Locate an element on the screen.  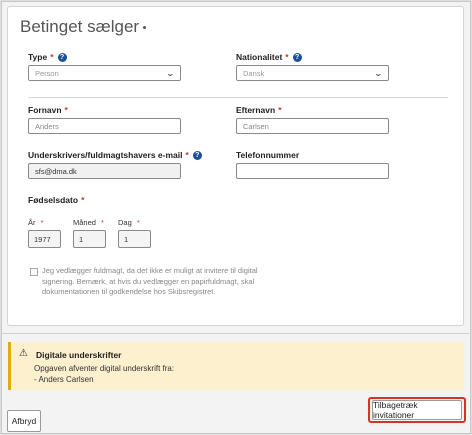
email-value: sfs@dma.dk is located at coordinates (56, 171).